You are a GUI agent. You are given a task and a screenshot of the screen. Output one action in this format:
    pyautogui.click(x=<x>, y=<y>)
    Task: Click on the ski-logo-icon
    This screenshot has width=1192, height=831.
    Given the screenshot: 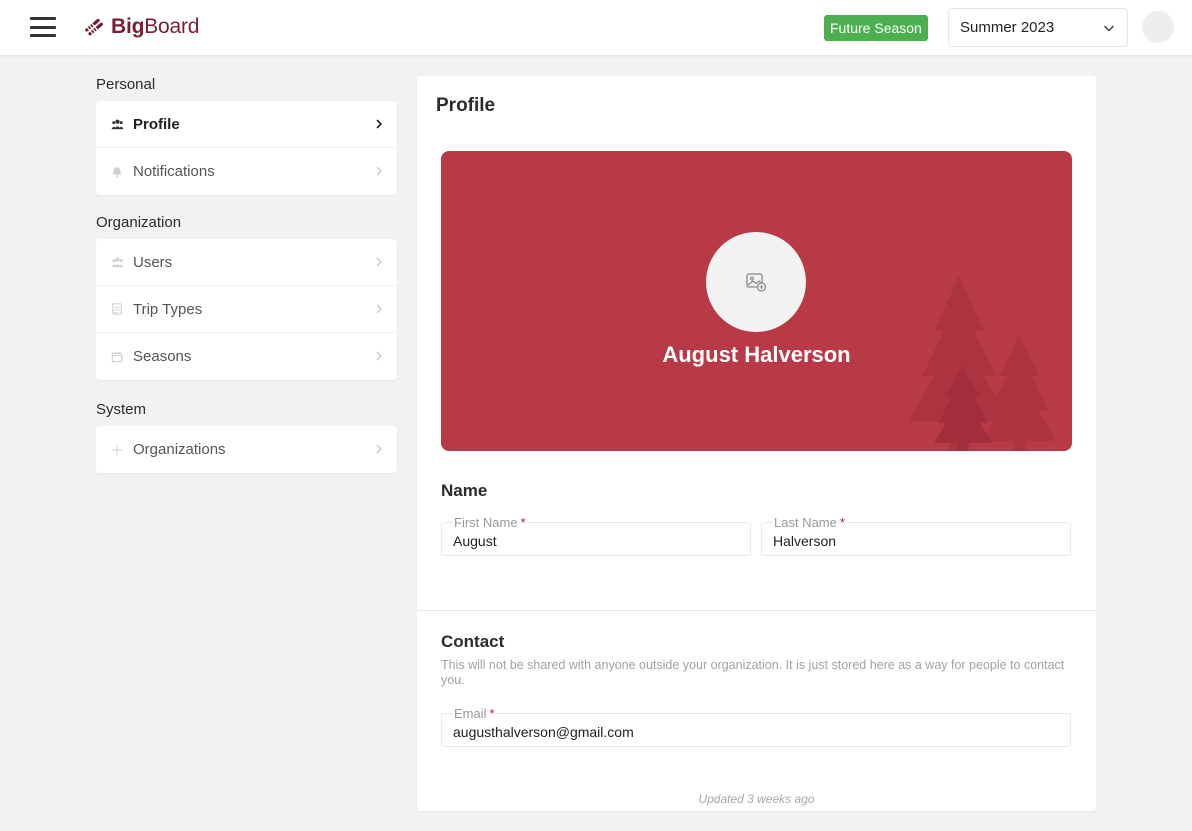 What is the action you would take?
    pyautogui.click(x=94, y=27)
    